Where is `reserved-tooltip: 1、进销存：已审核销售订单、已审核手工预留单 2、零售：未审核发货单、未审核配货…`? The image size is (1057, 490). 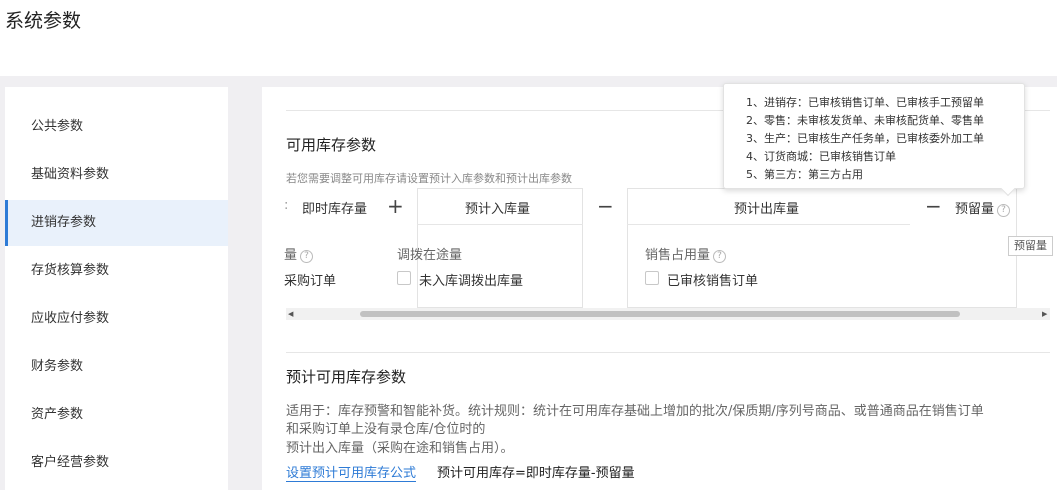 reserved-tooltip: 1、进销存：已审核销售订单、已审核手工预留单 2、零售：未审核发货单、未审核配货… is located at coordinates (874, 136).